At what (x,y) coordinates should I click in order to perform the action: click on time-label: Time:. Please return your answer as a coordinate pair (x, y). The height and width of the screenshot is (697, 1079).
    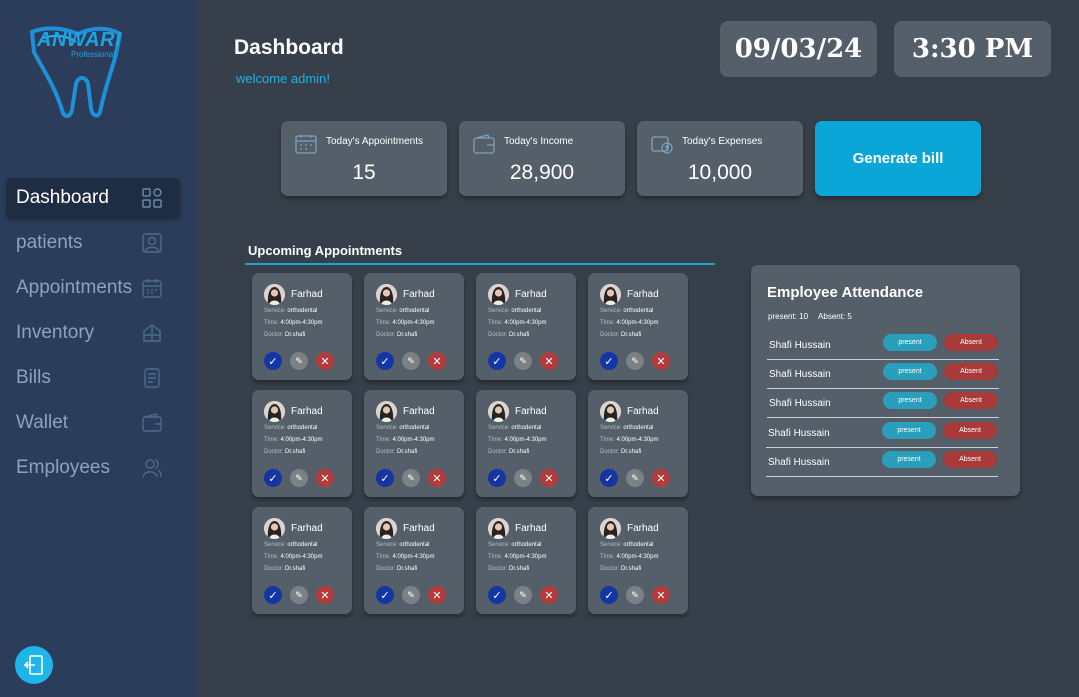
    Looking at the image, I should click on (495, 323).